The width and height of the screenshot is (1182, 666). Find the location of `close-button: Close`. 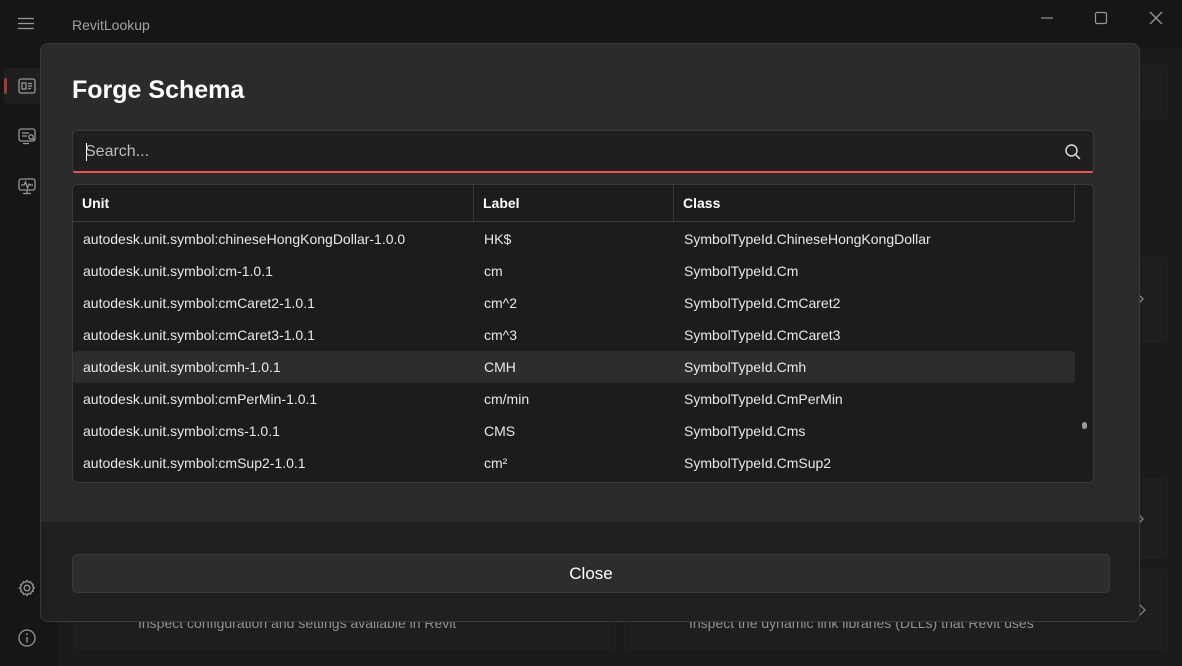

close-button: Close is located at coordinates (591, 573).